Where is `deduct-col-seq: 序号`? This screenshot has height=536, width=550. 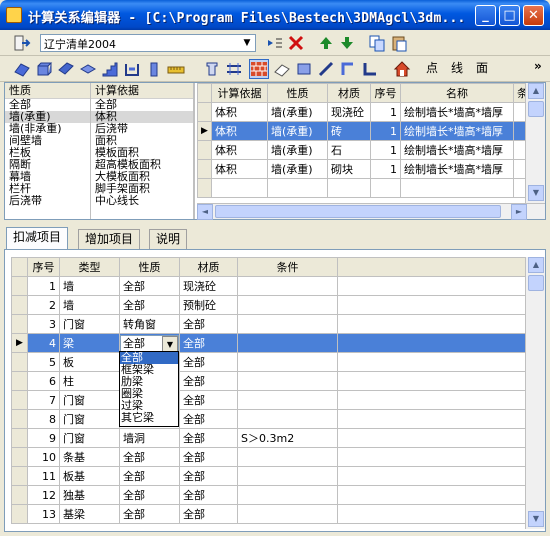
deduct-col-seq: 序号 is located at coordinates (43, 267).